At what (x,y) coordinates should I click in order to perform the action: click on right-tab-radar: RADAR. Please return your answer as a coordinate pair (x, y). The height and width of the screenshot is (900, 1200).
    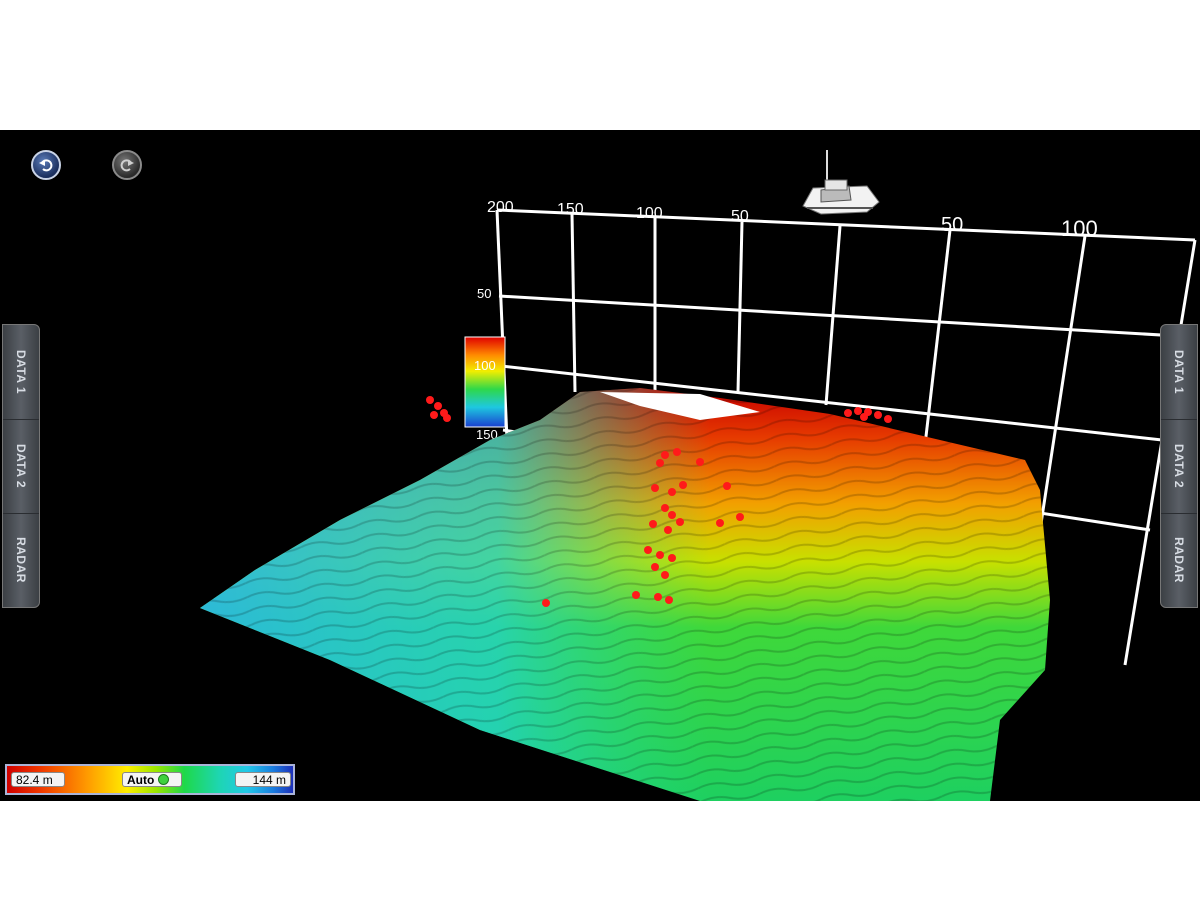
    Looking at the image, I should click on (1179, 560).